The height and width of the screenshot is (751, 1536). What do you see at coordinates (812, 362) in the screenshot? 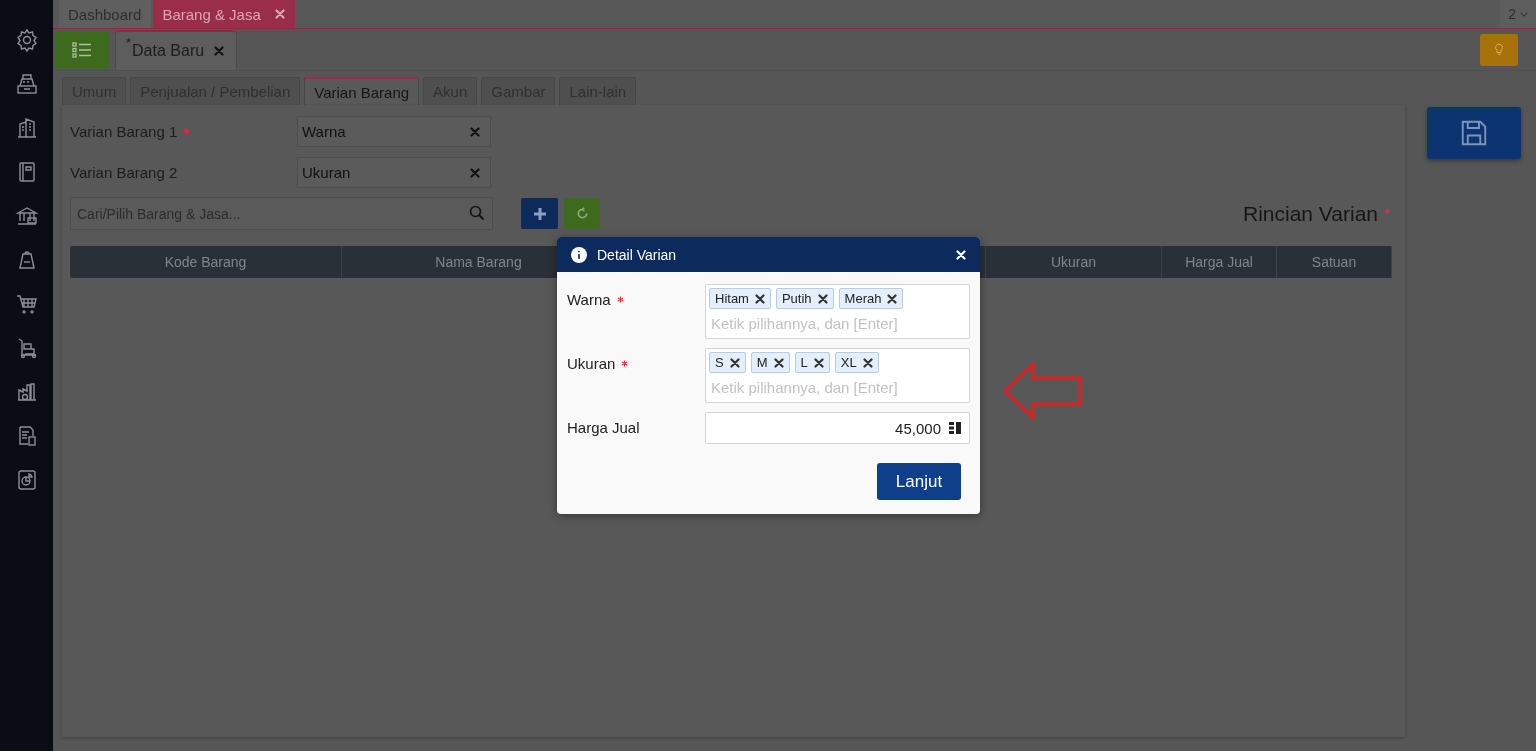
I see `tag-chip: L` at bounding box center [812, 362].